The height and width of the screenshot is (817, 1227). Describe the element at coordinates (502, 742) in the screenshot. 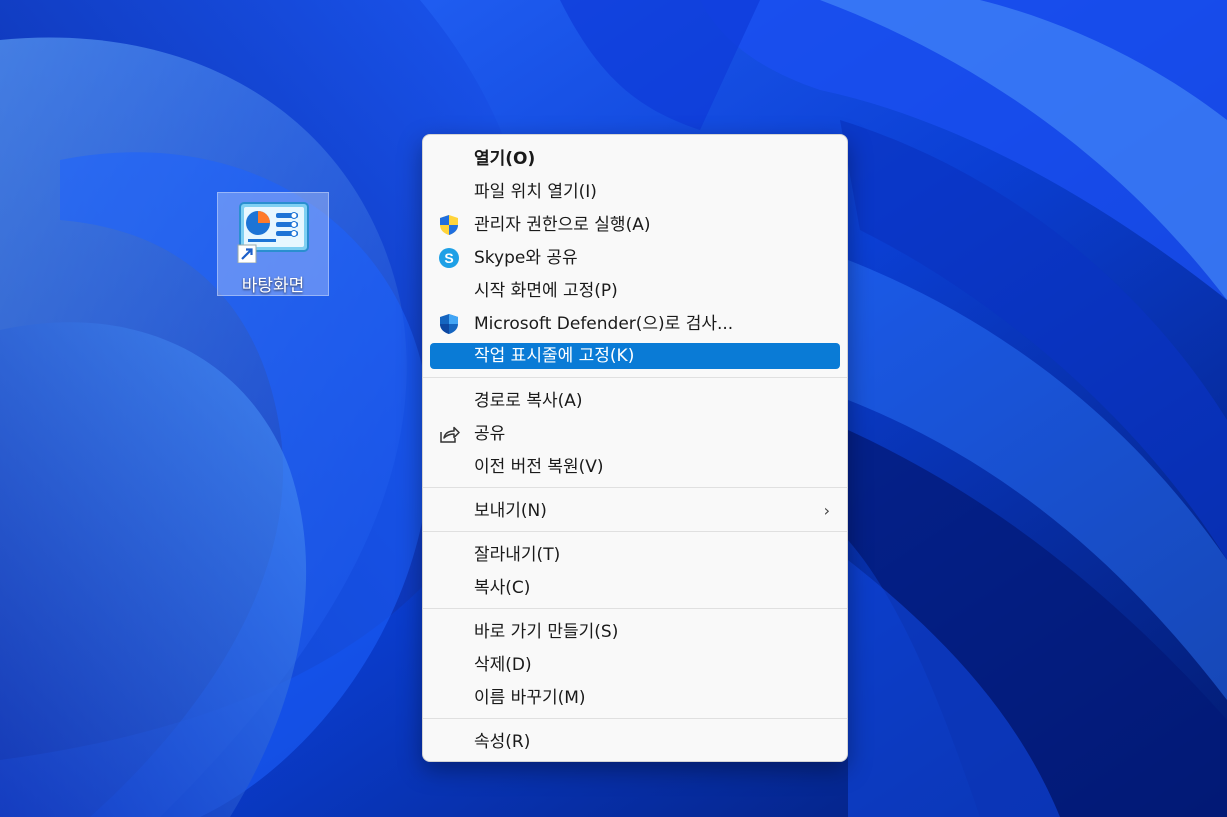

I see `menu-item-label: 속성(R)` at that location.